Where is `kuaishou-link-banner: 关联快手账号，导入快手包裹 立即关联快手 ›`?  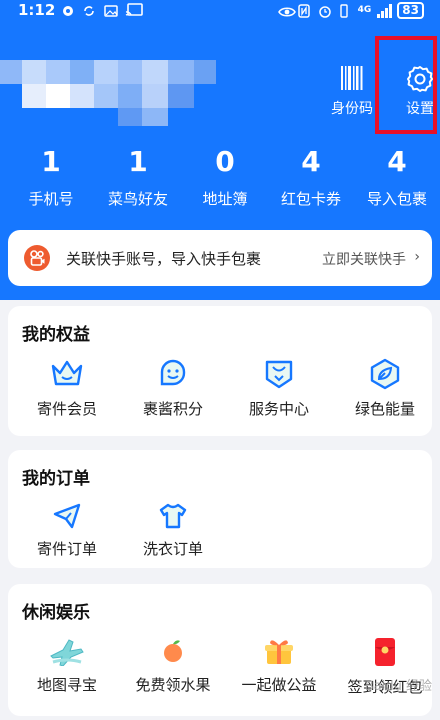
kuaishou-link-banner: 关联快手账号，导入快手包裹 立即关联快手 › is located at coordinates (220, 258).